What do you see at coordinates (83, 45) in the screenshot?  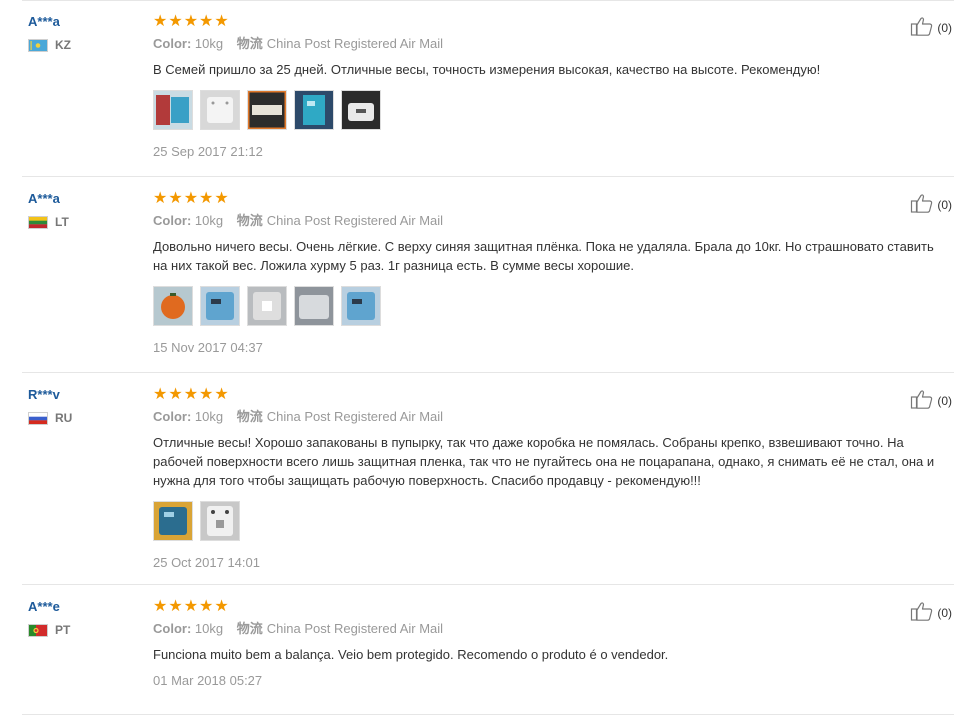 I see `reviewer-country: KZ` at bounding box center [83, 45].